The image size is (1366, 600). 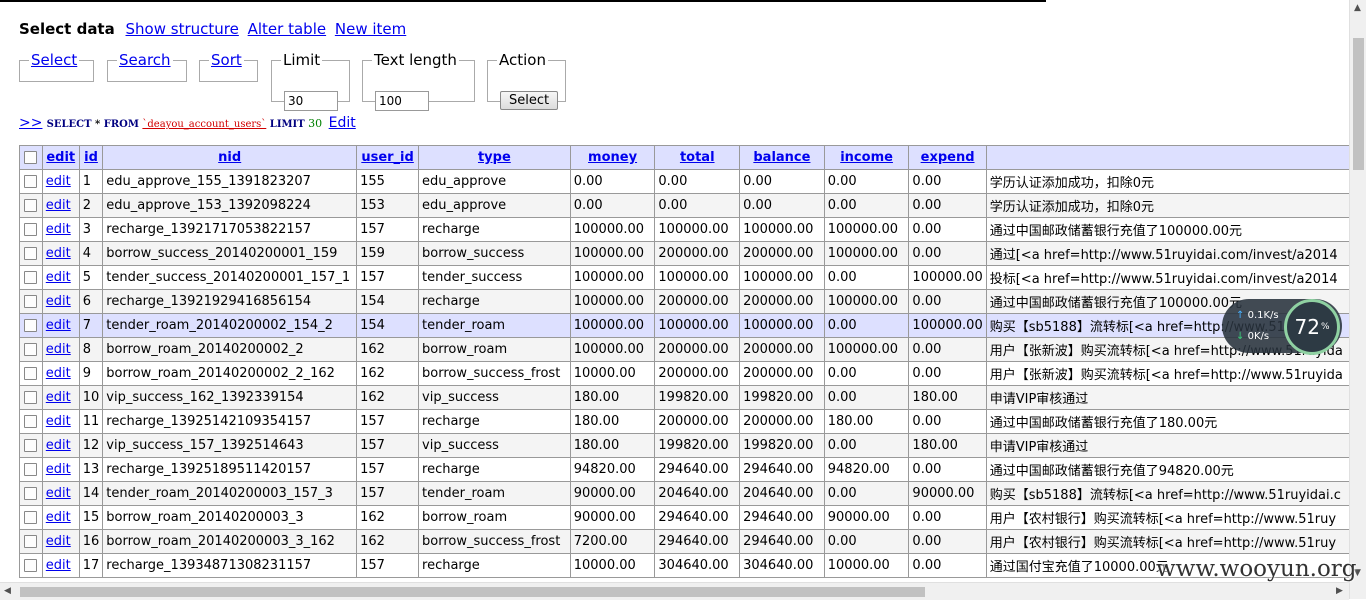 I want to click on sort-by-nid-link: nid, so click(x=229, y=157).